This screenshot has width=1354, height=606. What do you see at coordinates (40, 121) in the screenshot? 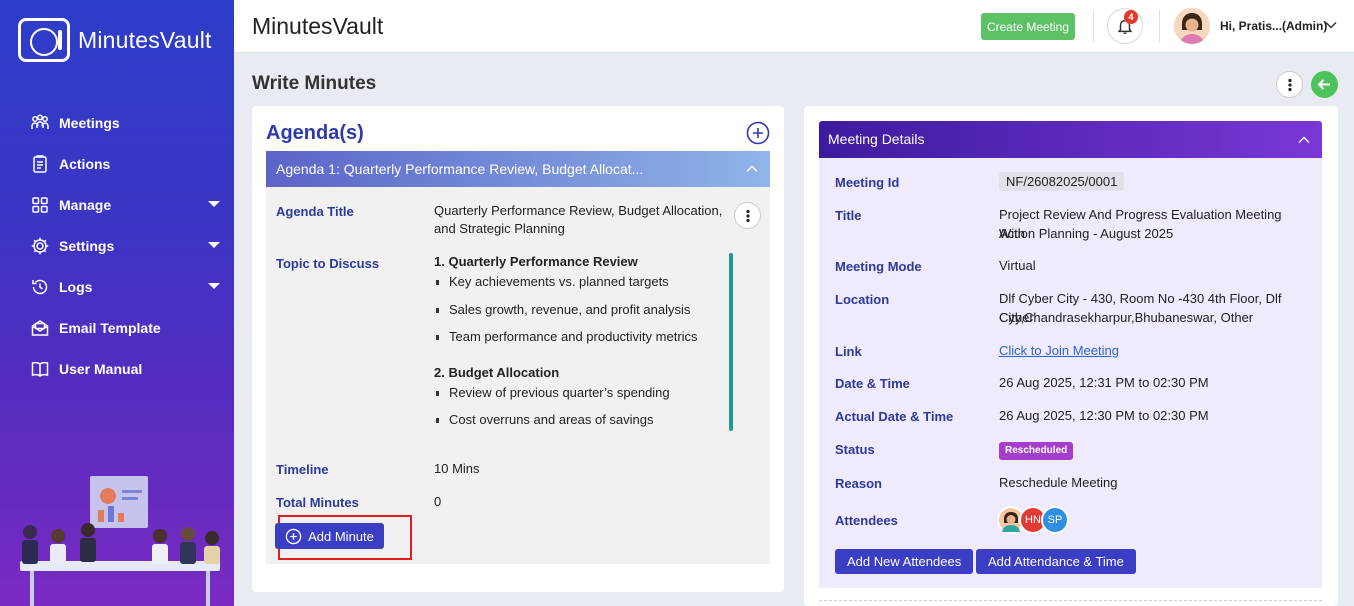
I see `meetings-icon` at bounding box center [40, 121].